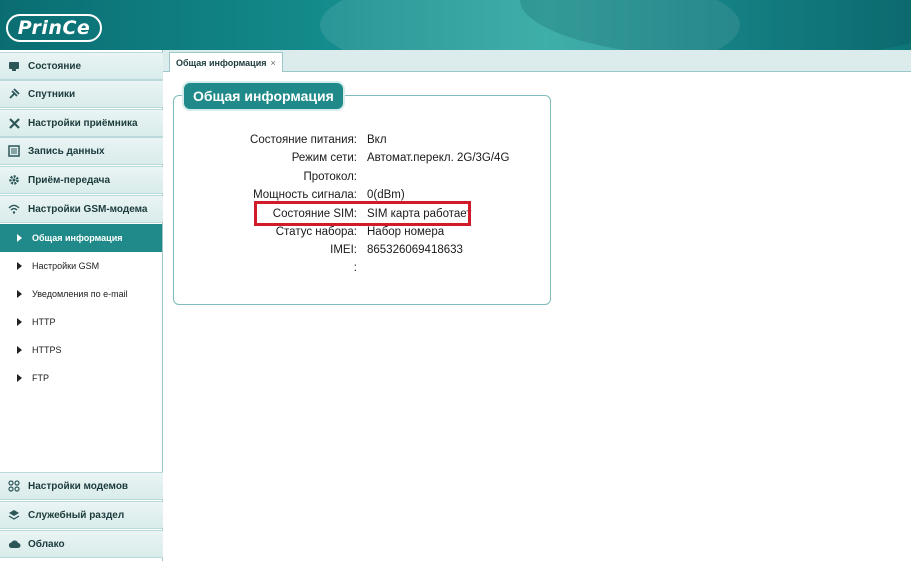 This screenshot has width=911, height=561. What do you see at coordinates (14, 66) in the screenshot?
I see `status-icon` at bounding box center [14, 66].